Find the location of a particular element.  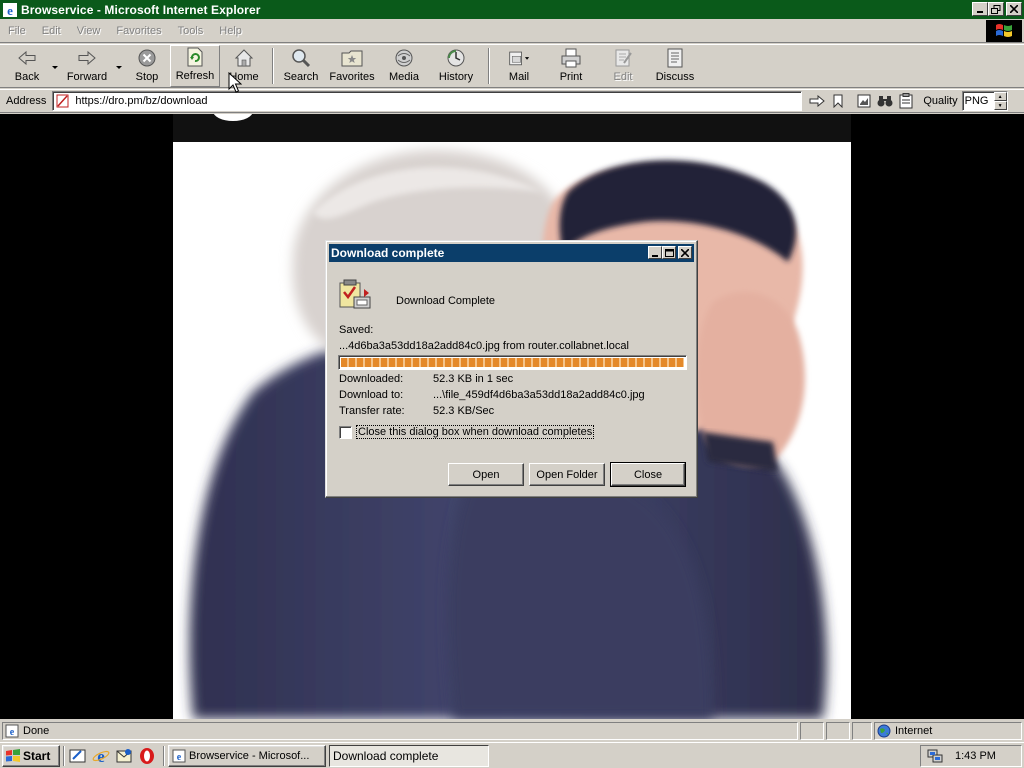

close-when-done-checkbox is located at coordinates (345, 432).